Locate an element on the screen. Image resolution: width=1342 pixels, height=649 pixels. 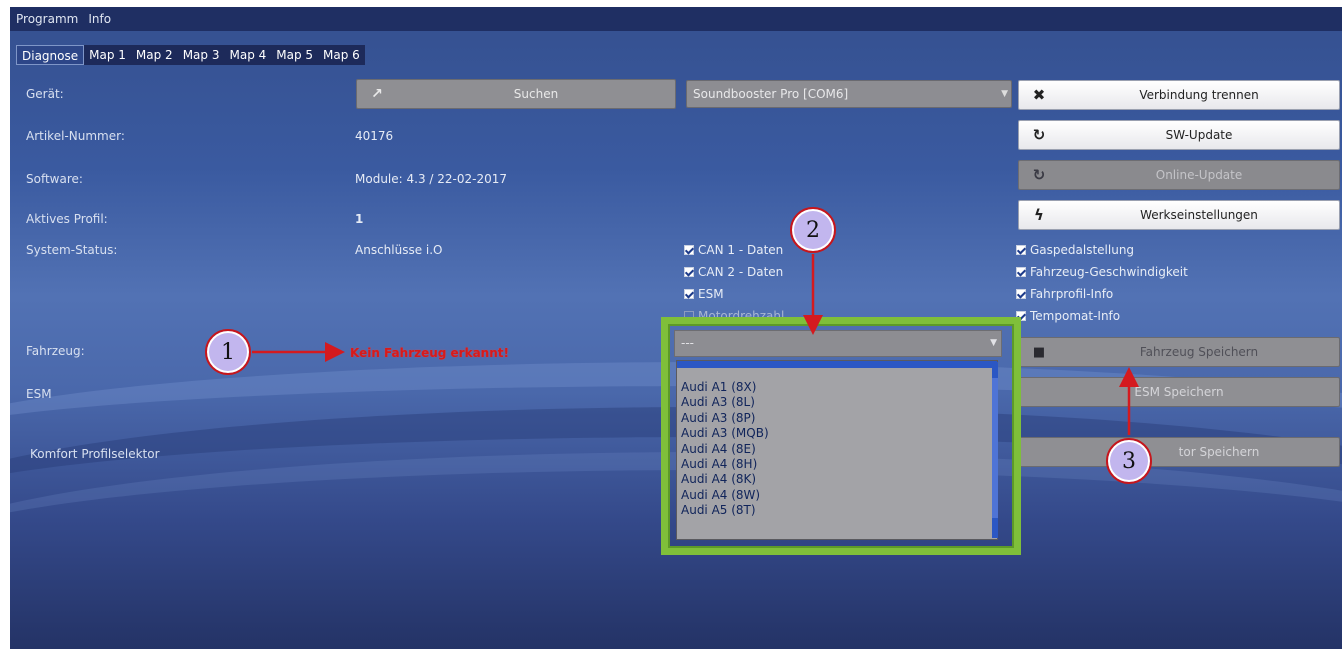
check-fahrprofil-label: Fahrprofil-Info is located at coordinates (1072, 294).